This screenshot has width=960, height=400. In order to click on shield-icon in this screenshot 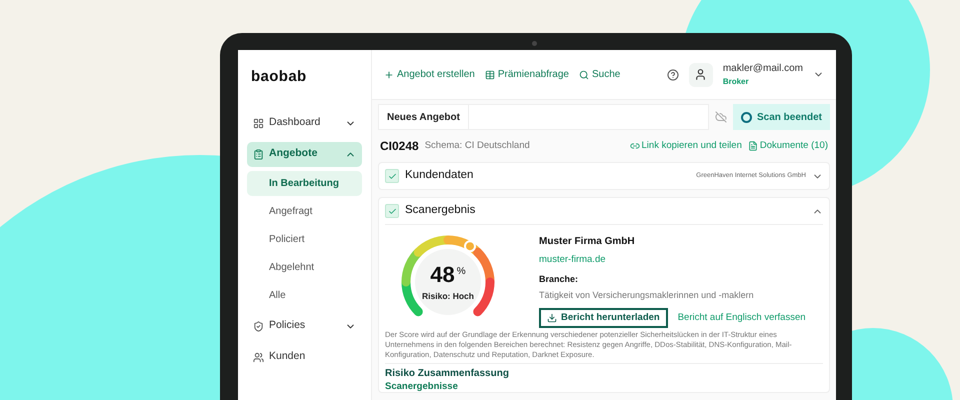, I will do `click(258, 326)`.